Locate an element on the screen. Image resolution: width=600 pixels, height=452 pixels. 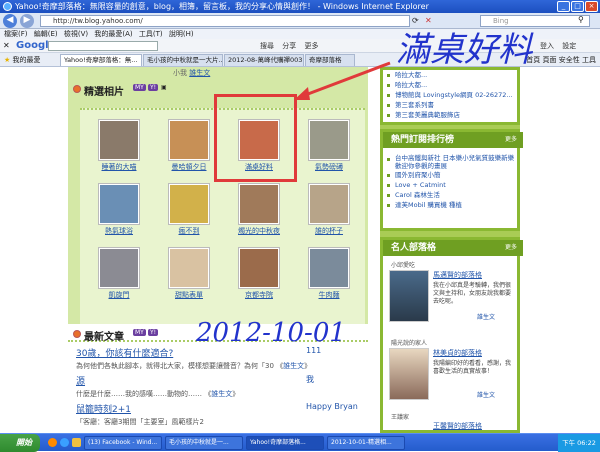
google-more-button: 更多 is located at coordinates (311, 46).